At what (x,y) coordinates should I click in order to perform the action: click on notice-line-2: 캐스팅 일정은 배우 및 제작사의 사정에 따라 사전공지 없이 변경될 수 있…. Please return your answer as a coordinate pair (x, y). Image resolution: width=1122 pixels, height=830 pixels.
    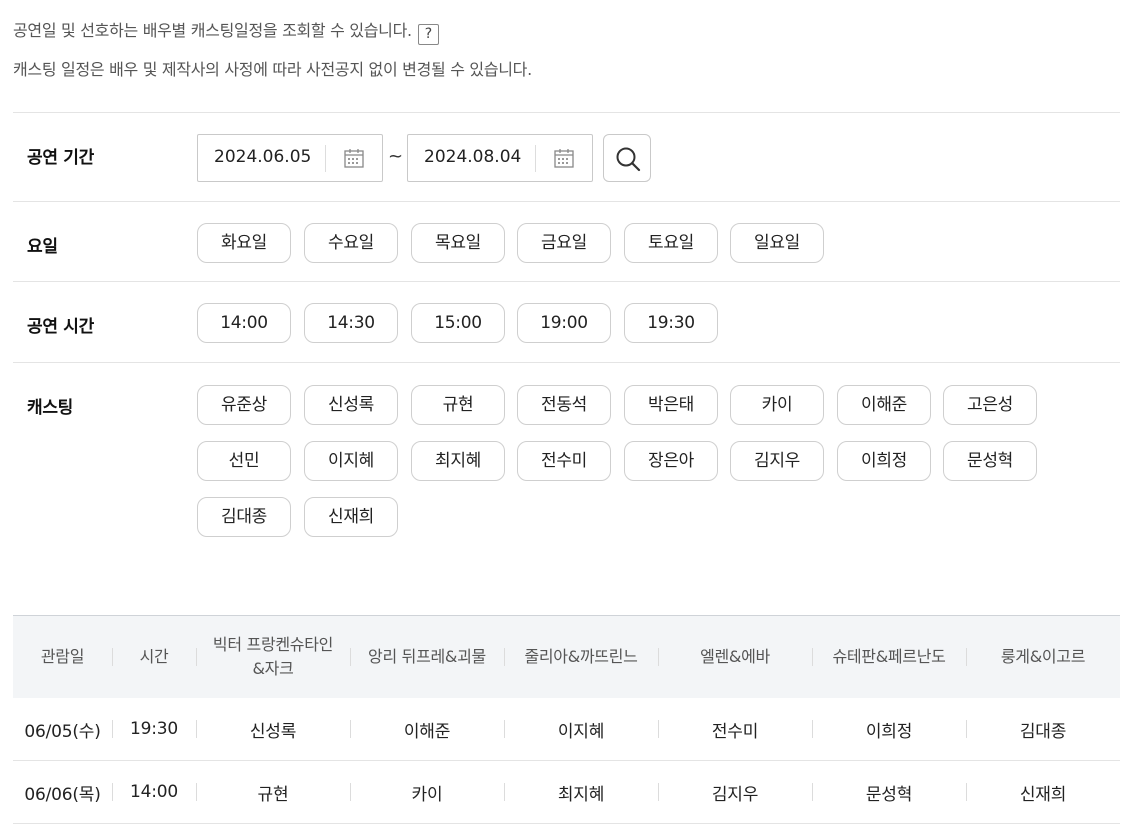
    Looking at the image, I should click on (272, 69).